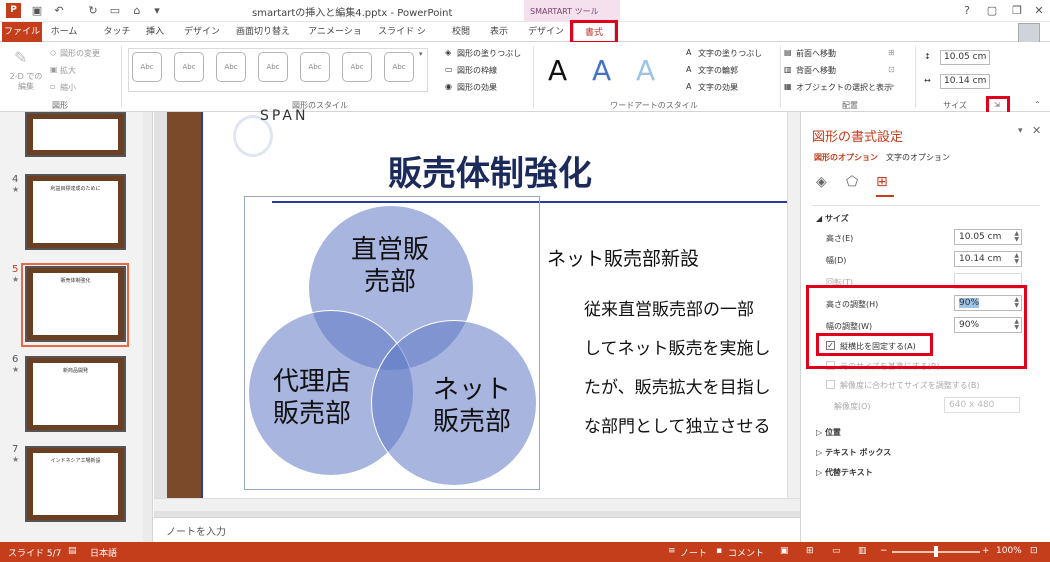  What do you see at coordinates (821, 182) in the screenshot?
I see `fill-line-icon: ◈` at bounding box center [821, 182].